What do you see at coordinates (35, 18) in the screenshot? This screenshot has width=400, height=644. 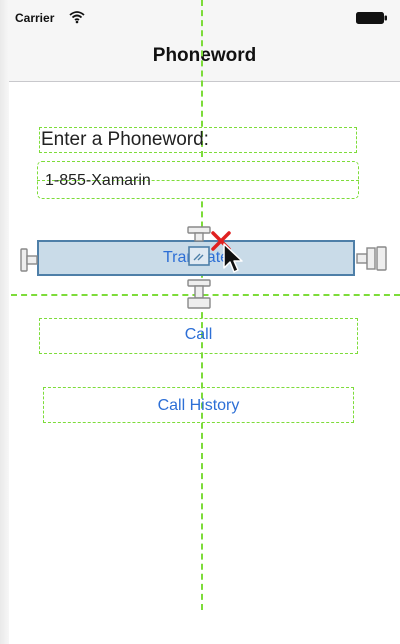 I see `carrier-label: Carrier` at bounding box center [35, 18].